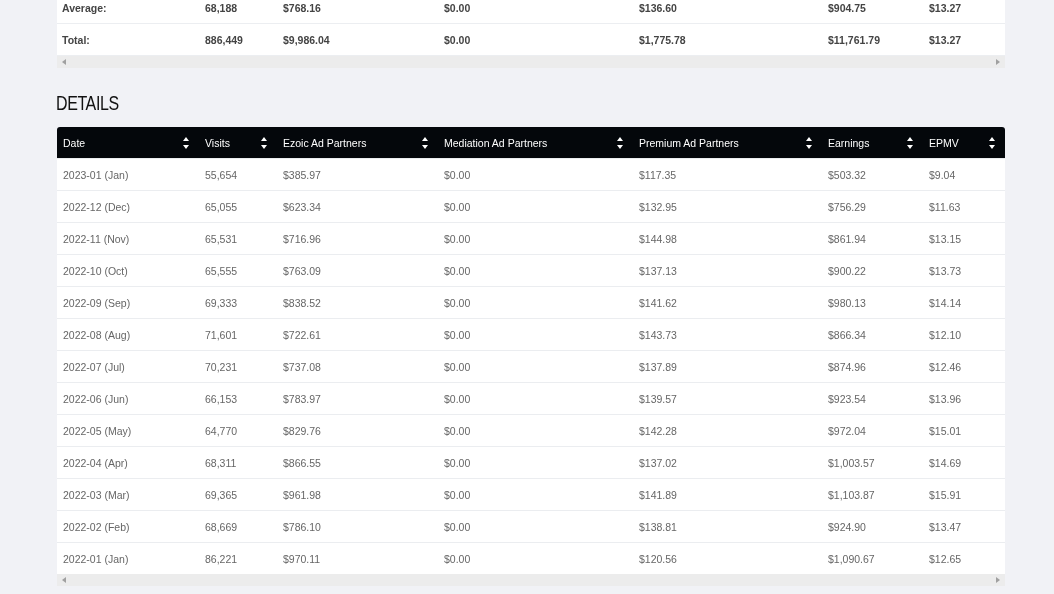  I want to click on table-cell-text: $13.96, so click(945, 398).